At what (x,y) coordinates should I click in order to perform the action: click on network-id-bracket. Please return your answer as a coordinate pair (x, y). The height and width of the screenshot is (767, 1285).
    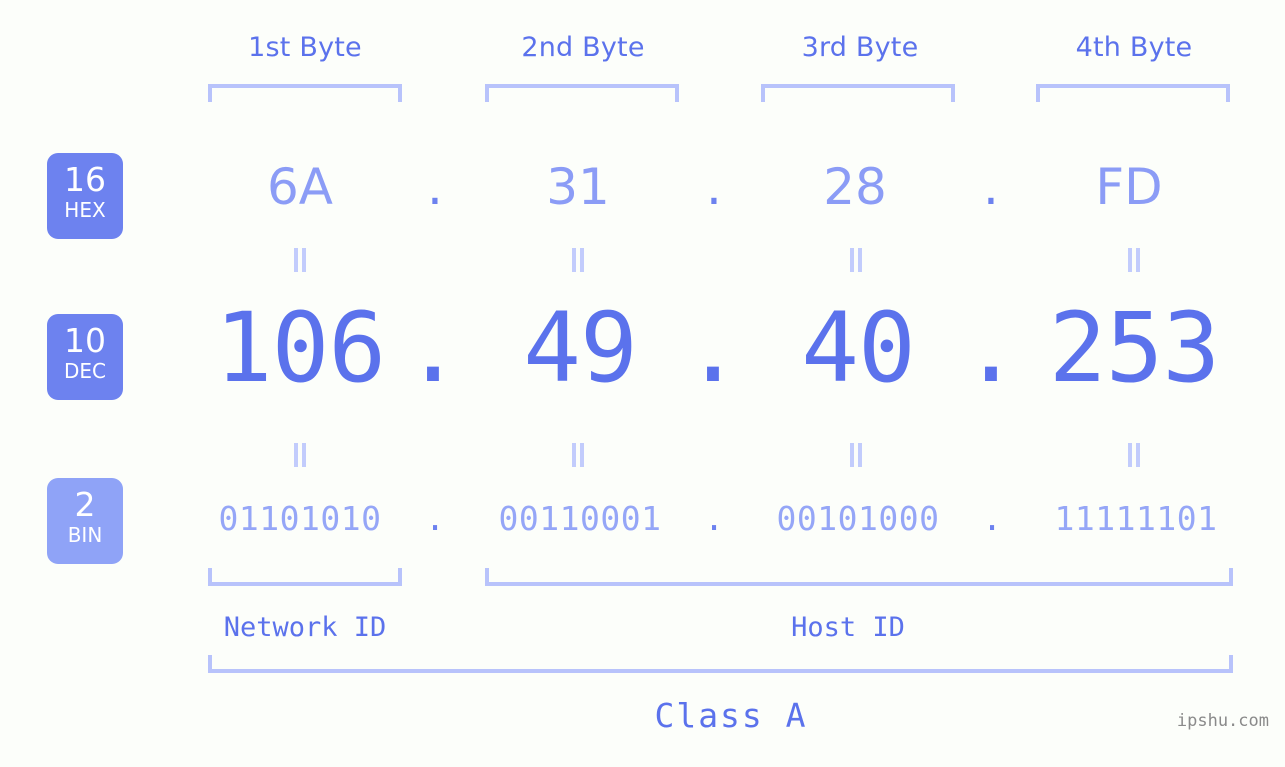
    Looking at the image, I should click on (305, 577).